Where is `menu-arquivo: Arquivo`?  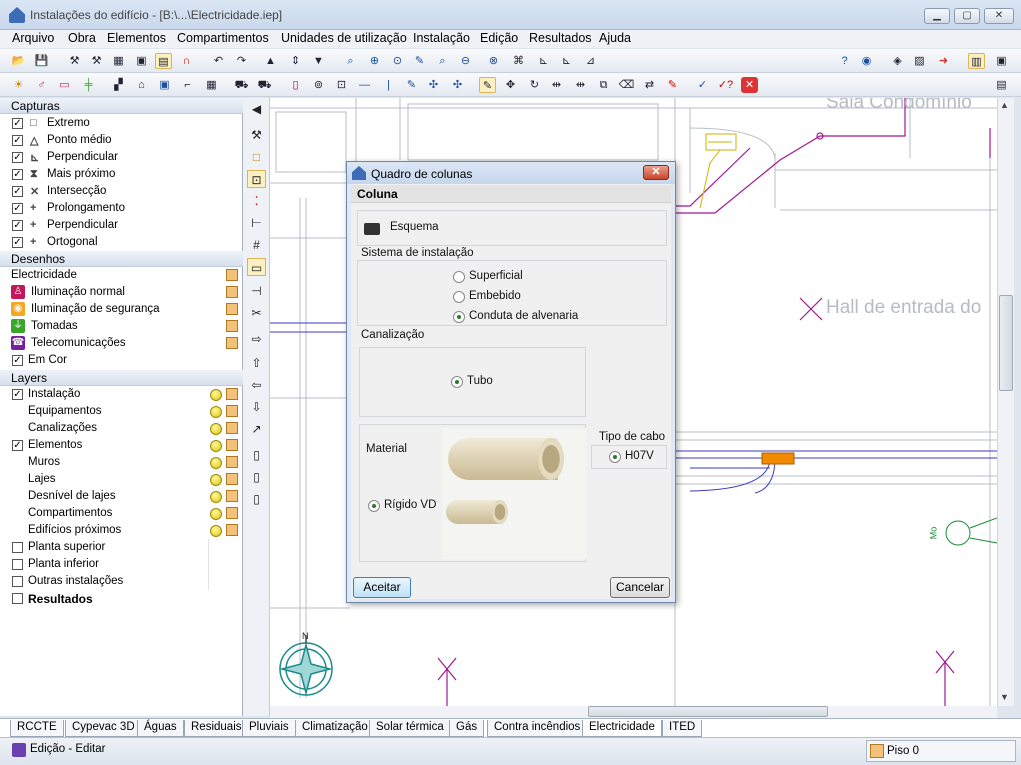
menu-arquivo: Arquivo is located at coordinates (33, 38).